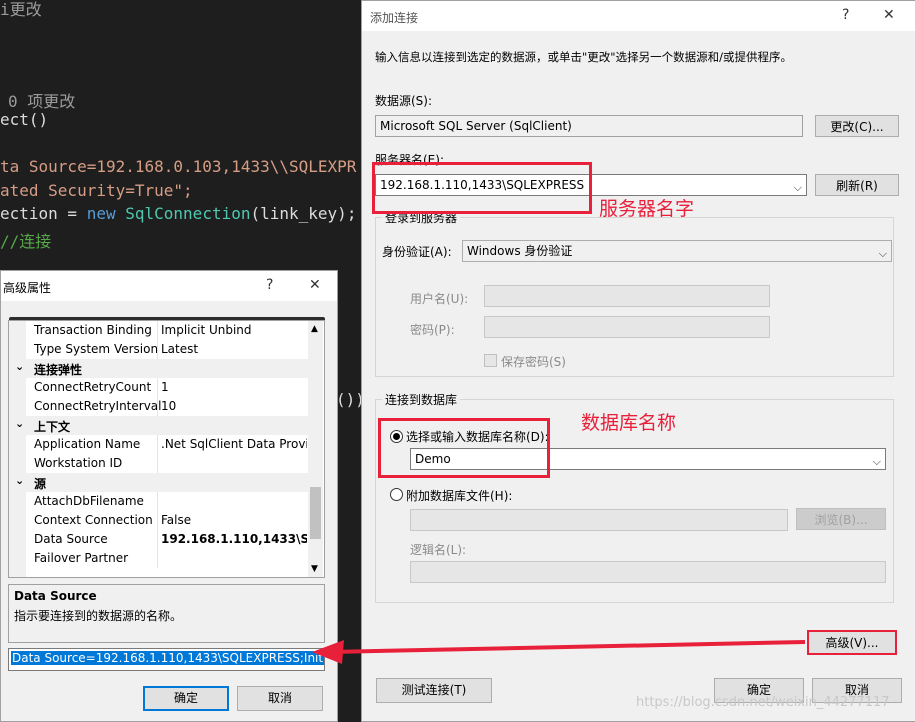  I want to click on password-input, so click(627, 327).